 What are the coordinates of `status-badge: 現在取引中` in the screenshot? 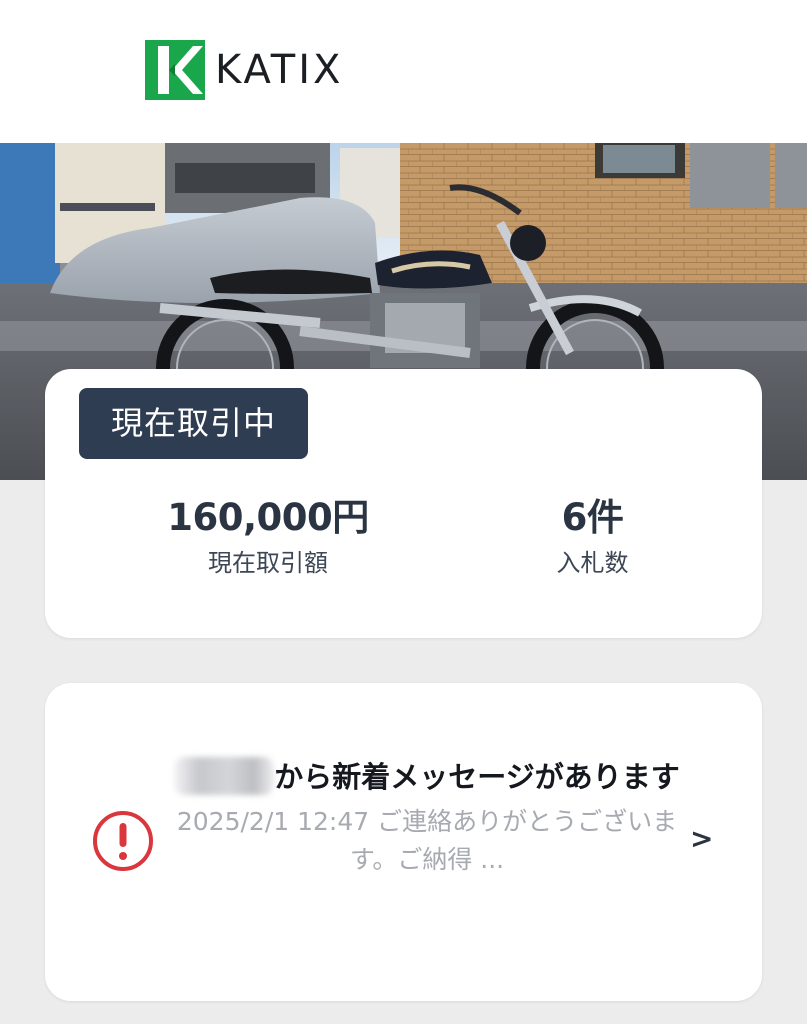 It's located at (193, 423).